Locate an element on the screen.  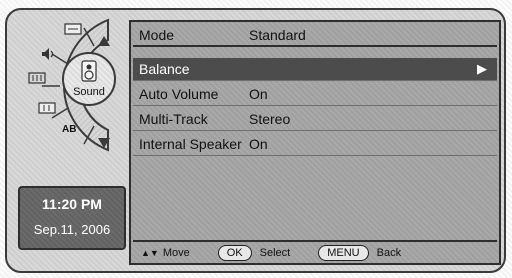
menu-item-label: Internal Speaker is located at coordinates (190, 144).